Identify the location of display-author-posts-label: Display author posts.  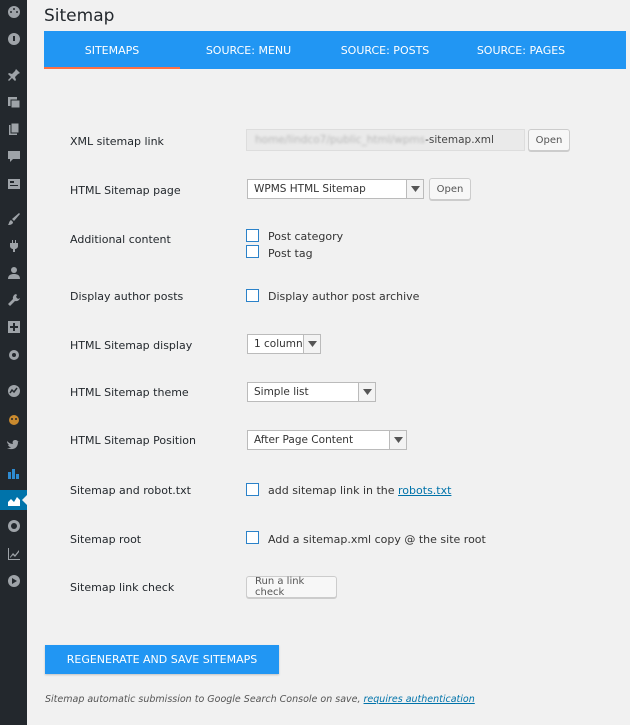
(127, 296).